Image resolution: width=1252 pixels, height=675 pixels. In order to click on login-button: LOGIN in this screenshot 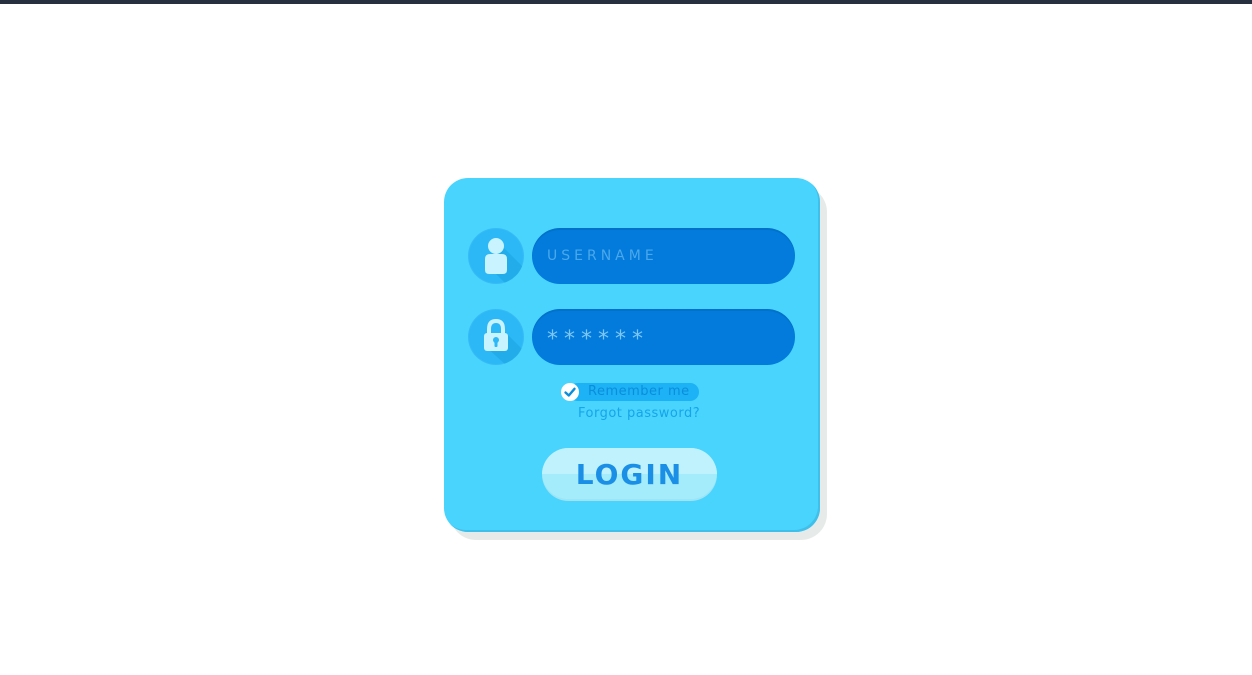, I will do `click(629, 474)`.